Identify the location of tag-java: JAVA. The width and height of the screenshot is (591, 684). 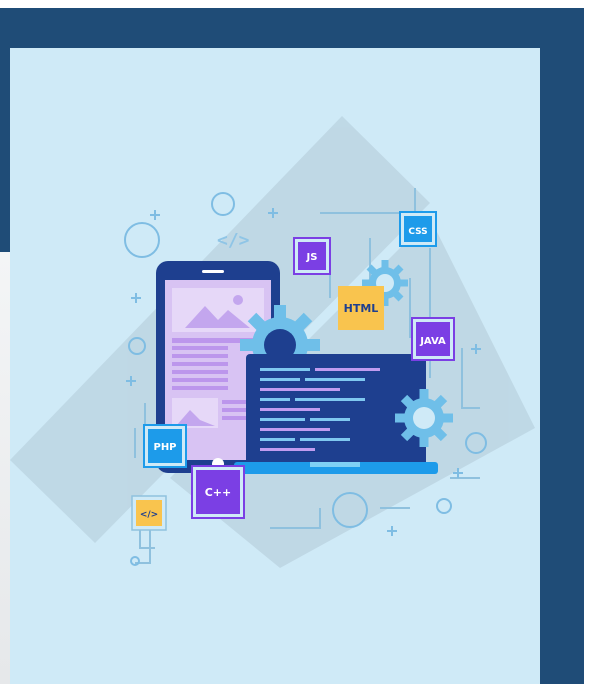
(433, 339).